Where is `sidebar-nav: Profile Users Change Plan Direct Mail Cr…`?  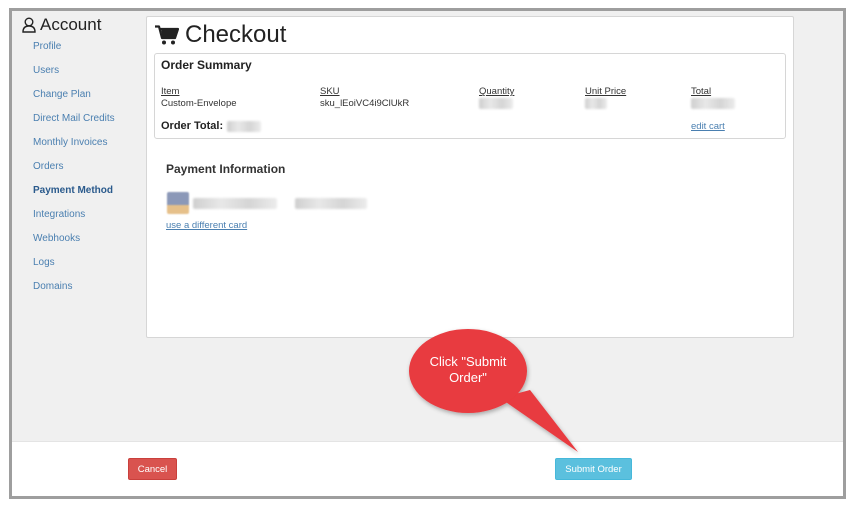 sidebar-nav: Profile Users Change Plan Direct Mail Cr… is located at coordinates (74, 173).